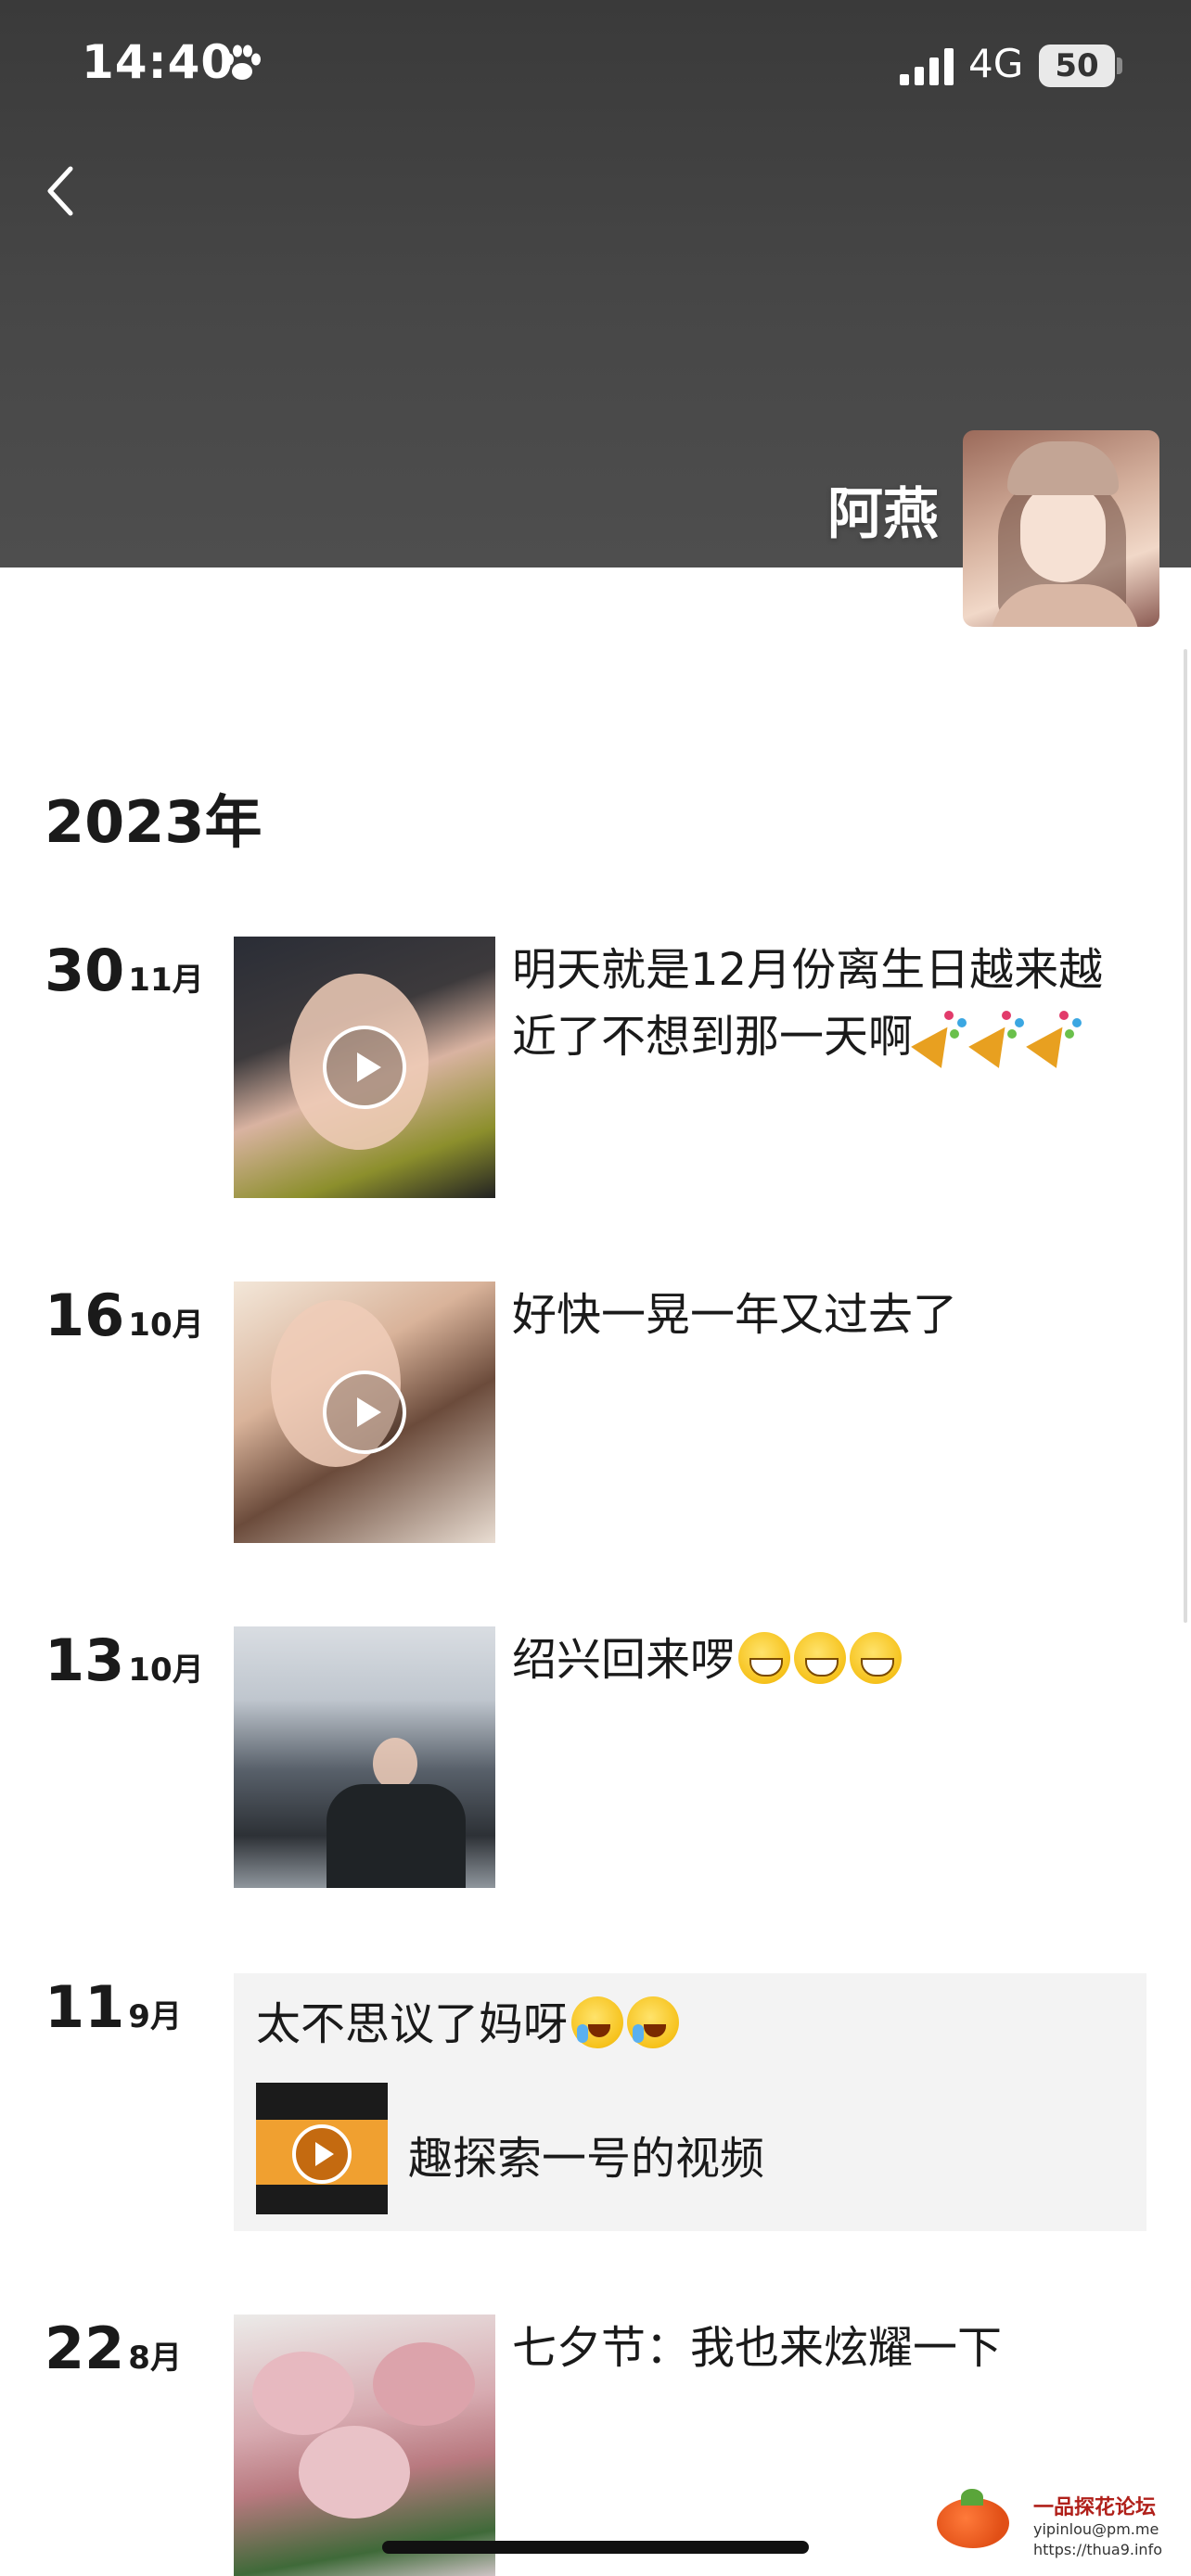 This screenshot has height=2576, width=1191. I want to click on entry-text: 绍兴回来啰, so click(827, 1659).